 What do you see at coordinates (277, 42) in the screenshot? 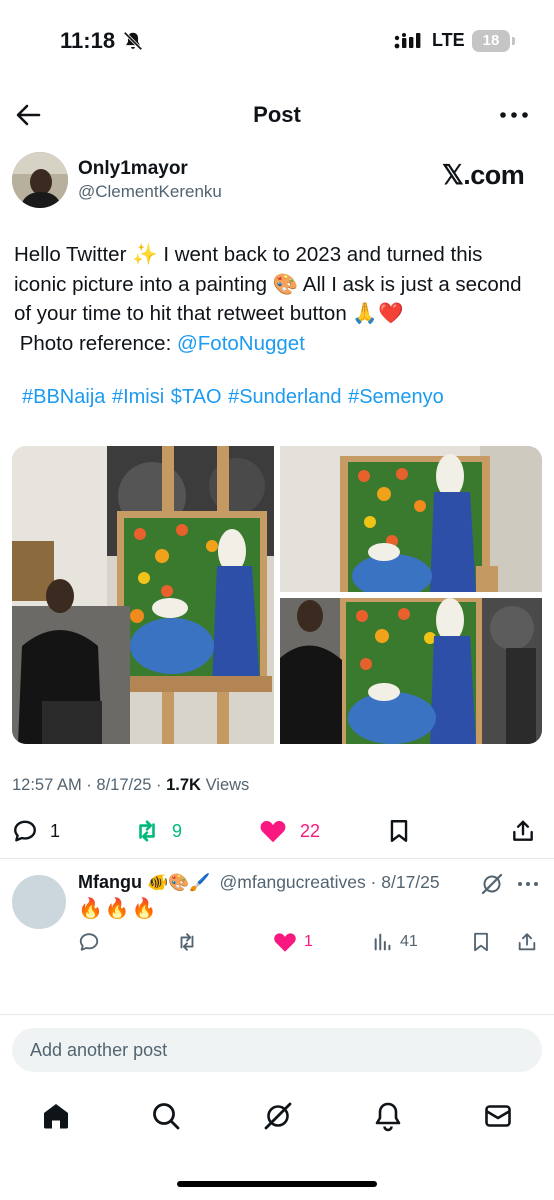
I see `status-bar: 11:18 LTE 18` at bounding box center [277, 42].